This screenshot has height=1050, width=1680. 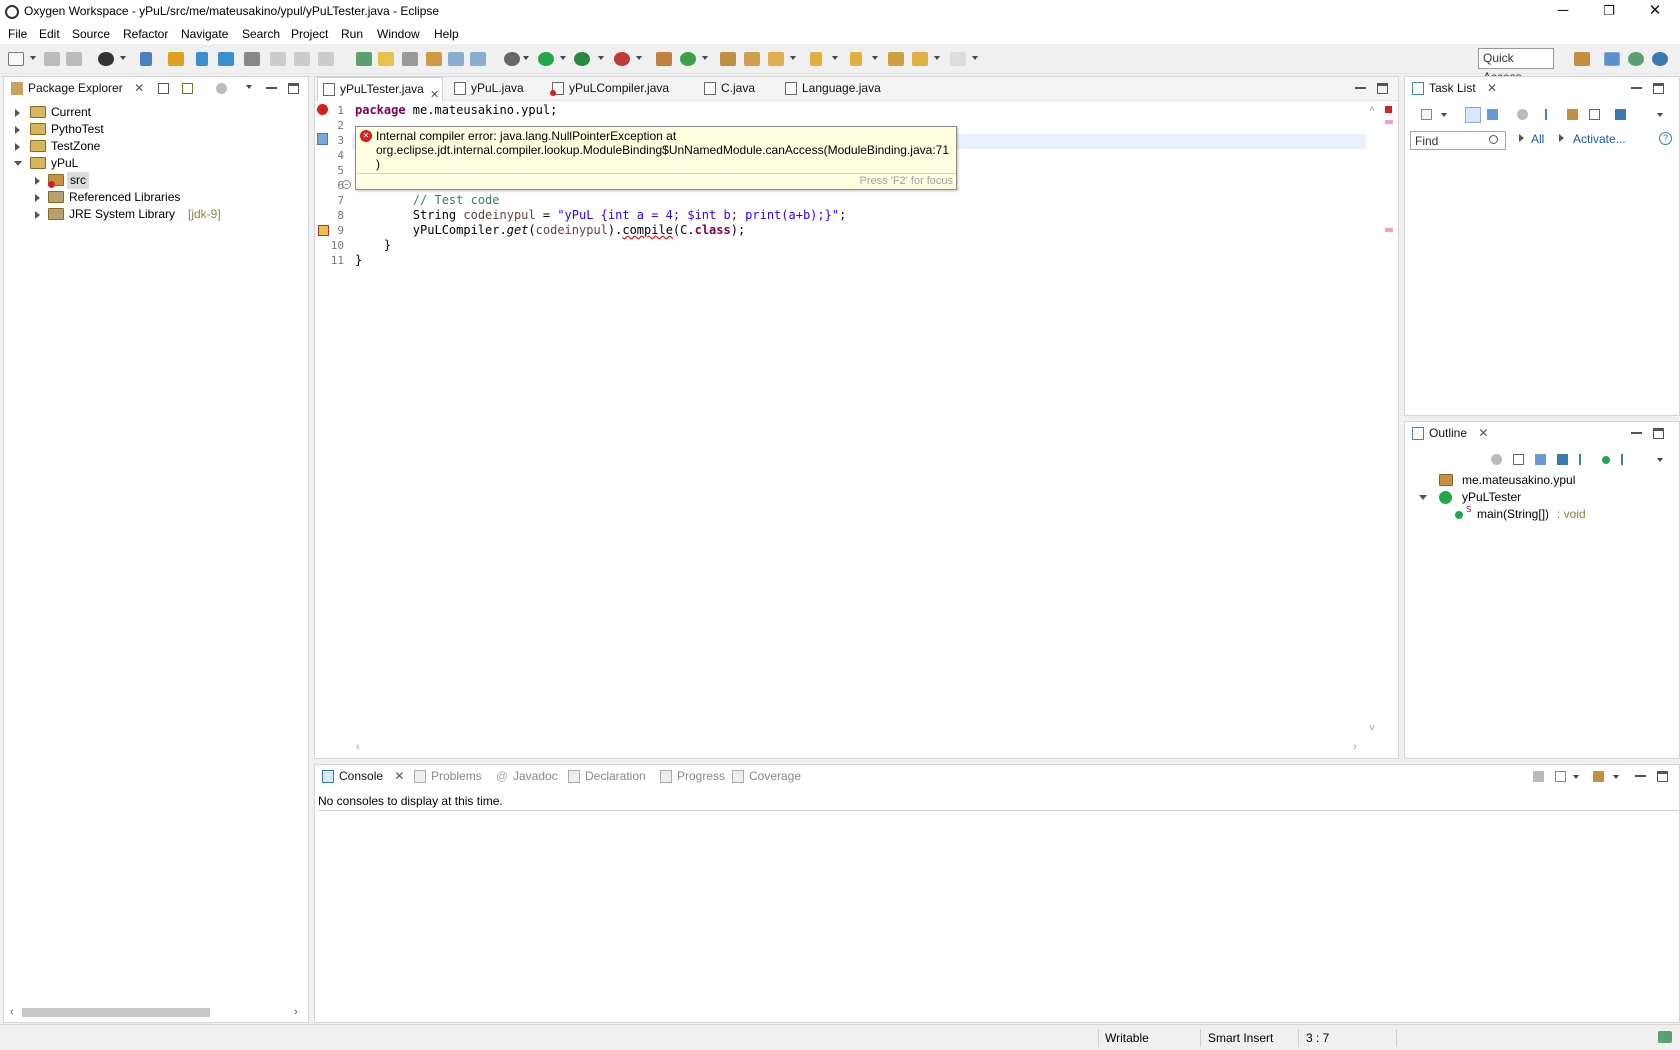 What do you see at coordinates (830, 89) in the screenshot?
I see `tab-language-java: Language.java` at bounding box center [830, 89].